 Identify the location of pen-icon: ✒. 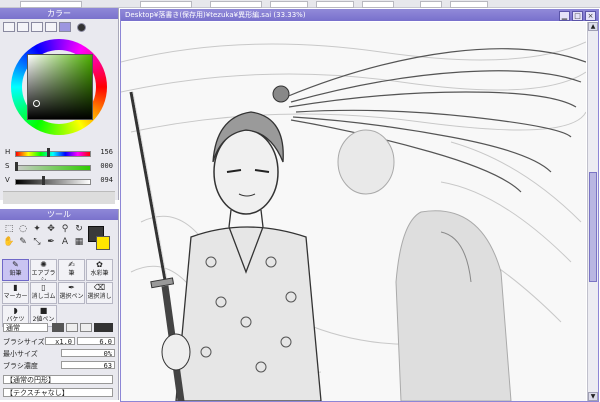
(51, 242).